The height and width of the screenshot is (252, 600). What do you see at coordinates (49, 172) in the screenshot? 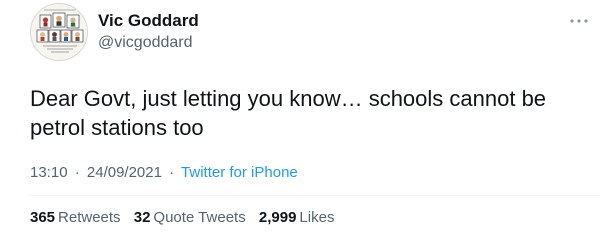
I see `tweet-time: 13:10` at bounding box center [49, 172].